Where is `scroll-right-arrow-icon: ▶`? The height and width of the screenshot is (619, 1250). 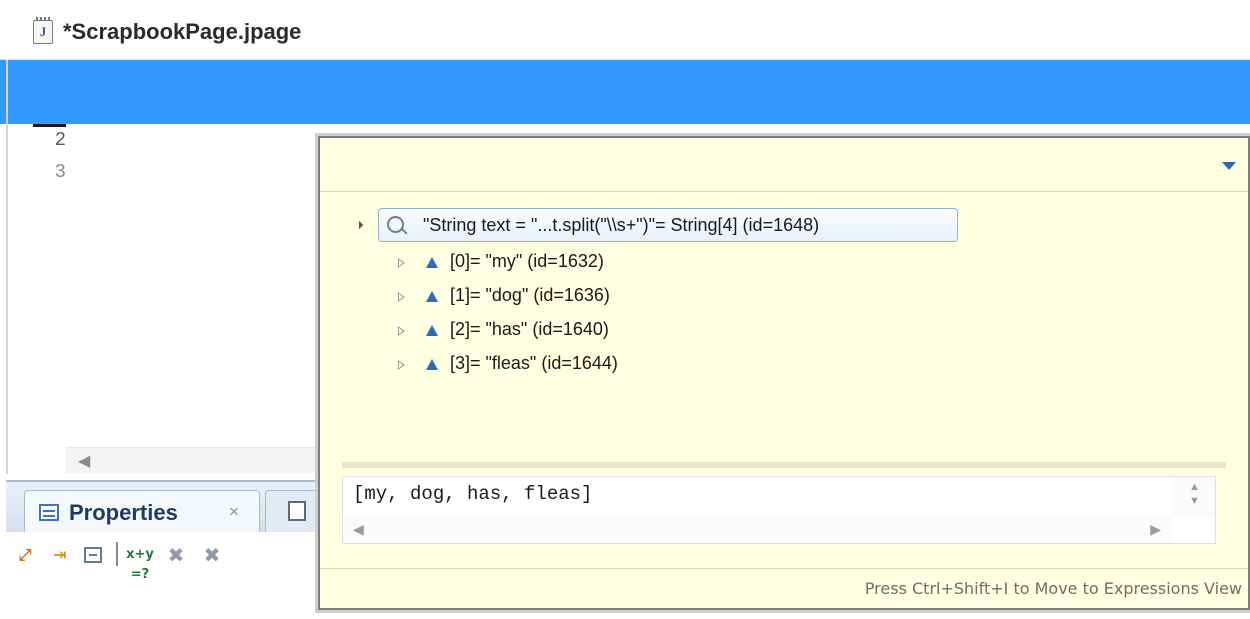
scroll-right-arrow-icon: ▶ is located at coordinates (1155, 529).